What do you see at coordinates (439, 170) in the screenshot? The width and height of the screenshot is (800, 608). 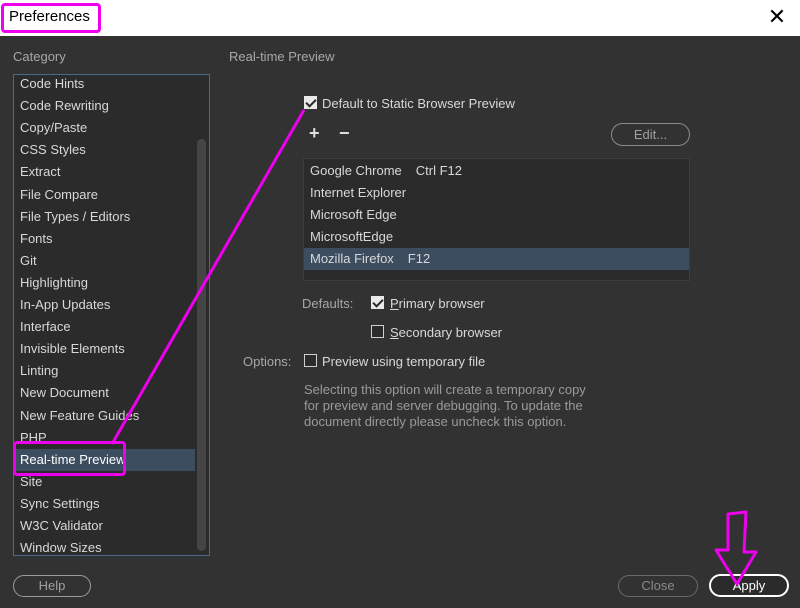 I see `browser-shortcut: Ctrl F12` at bounding box center [439, 170].